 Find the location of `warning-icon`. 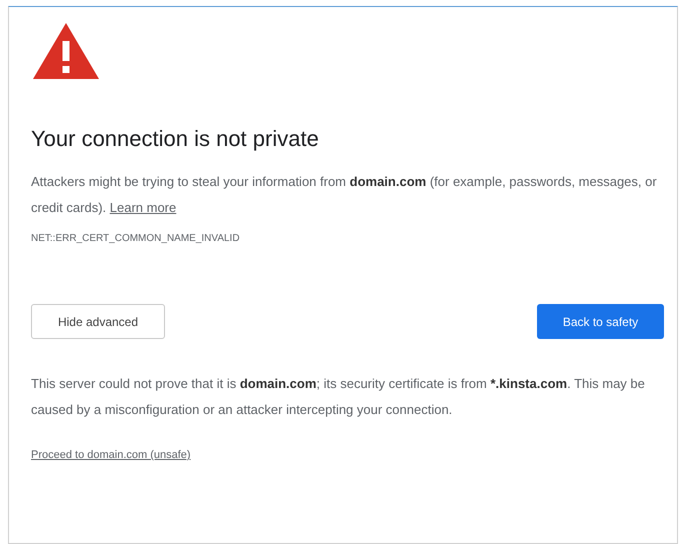

warning-icon is located at coordinates (66, 51).